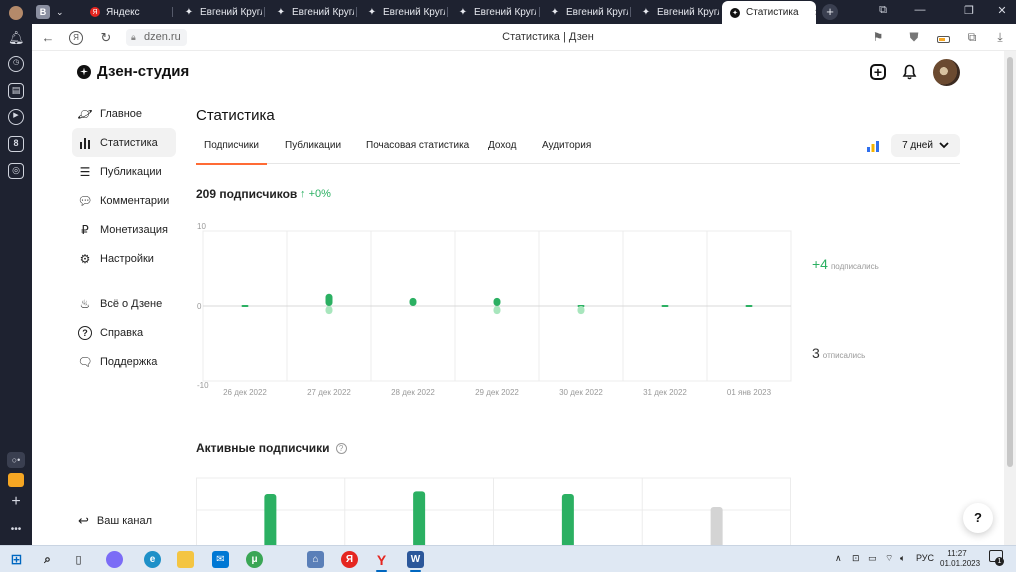 The width and height of the screenshot is (1016, 572). I want to click on tab-income: Доход, so click(502, 145).